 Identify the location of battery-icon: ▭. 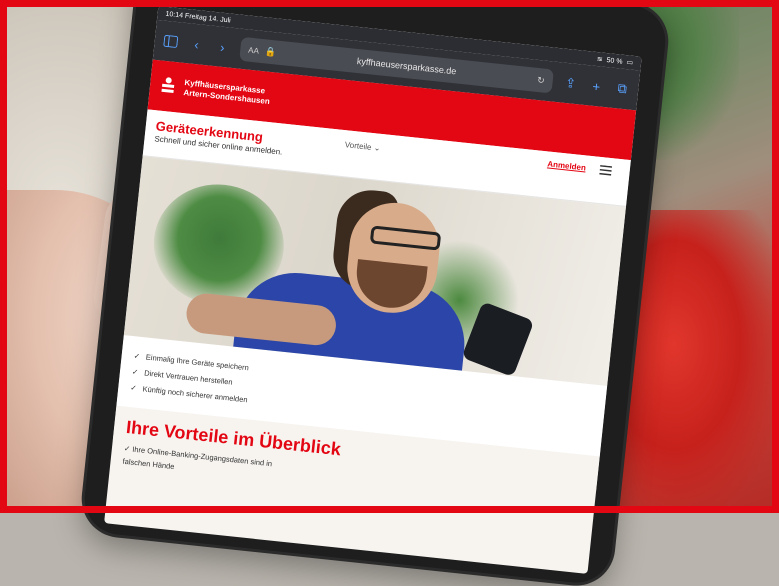
(630, 63).